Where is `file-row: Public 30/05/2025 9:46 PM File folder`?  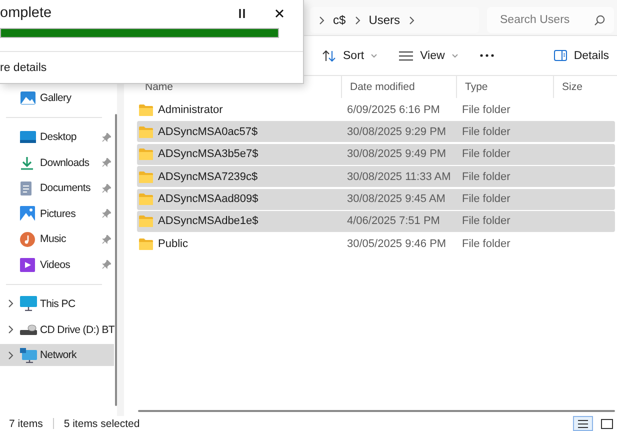
file-row: Public 30/05/2025 9:46 PM File folder is located at coordinates (376, 243).